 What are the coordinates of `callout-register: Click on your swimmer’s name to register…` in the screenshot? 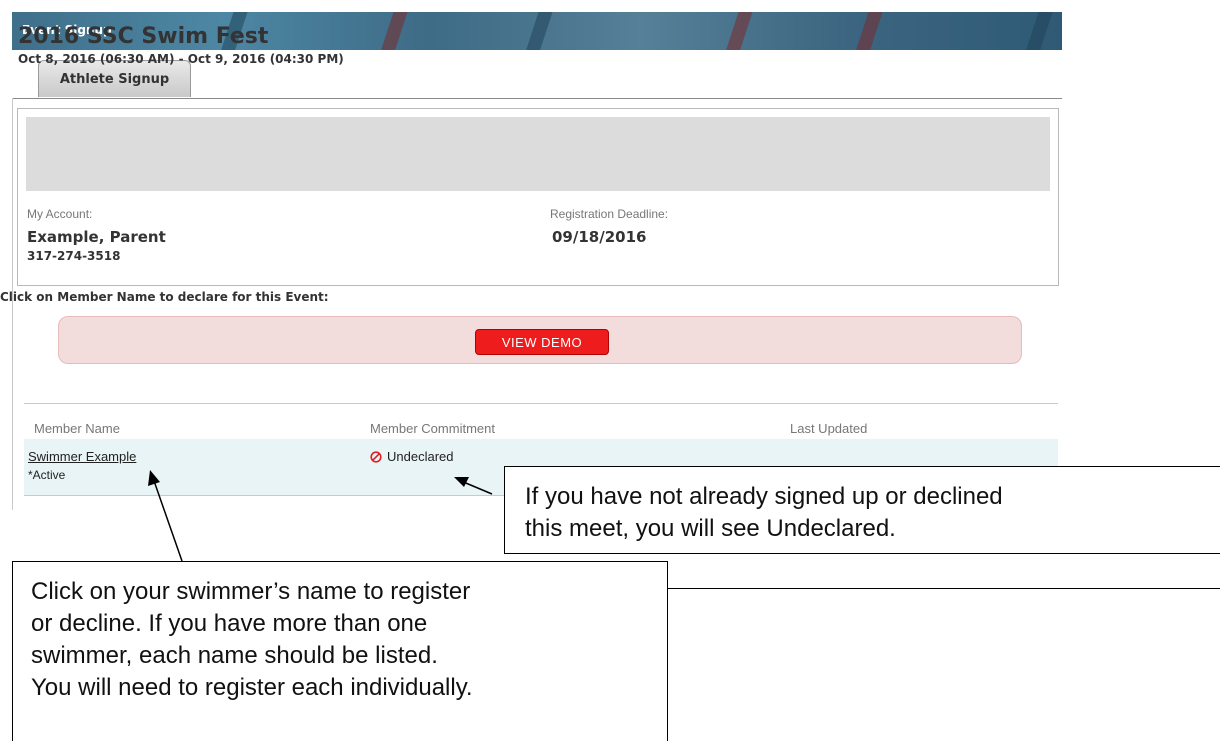 It's located at (340, 651).